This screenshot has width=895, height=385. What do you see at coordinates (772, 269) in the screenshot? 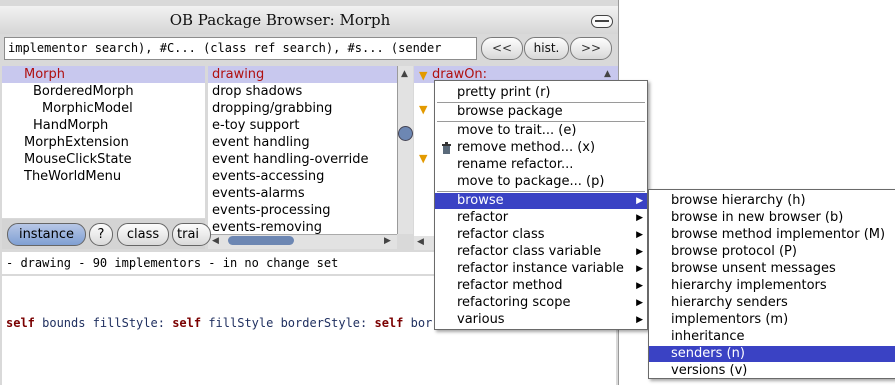
I see `menu-item-browse-unsent-messages: browse unsent messages` at bounding box center [772, 269].